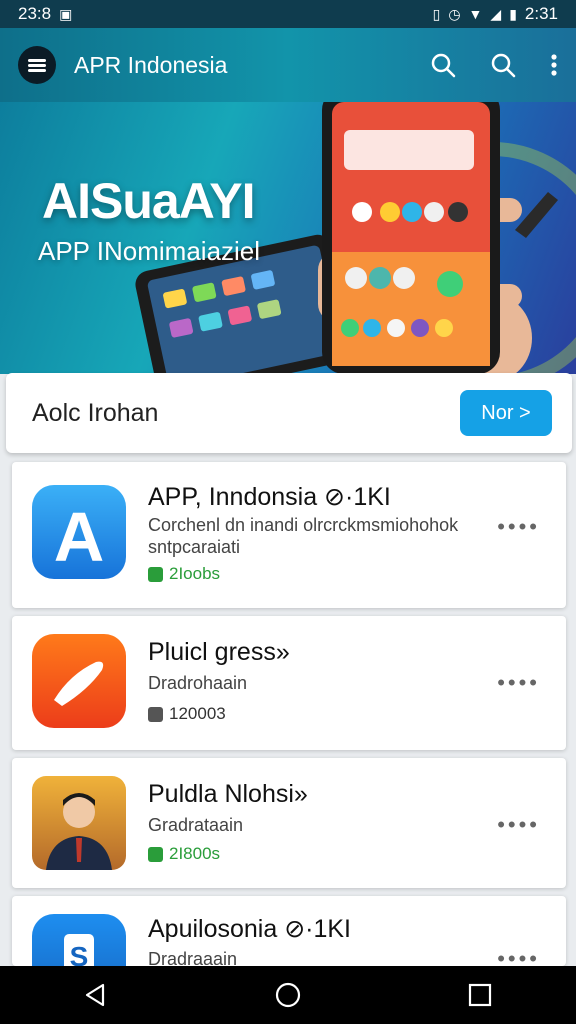  Describe the element at coordinates (496, 14) in the screenshot. I see `signal-icon: ◢` at that location.